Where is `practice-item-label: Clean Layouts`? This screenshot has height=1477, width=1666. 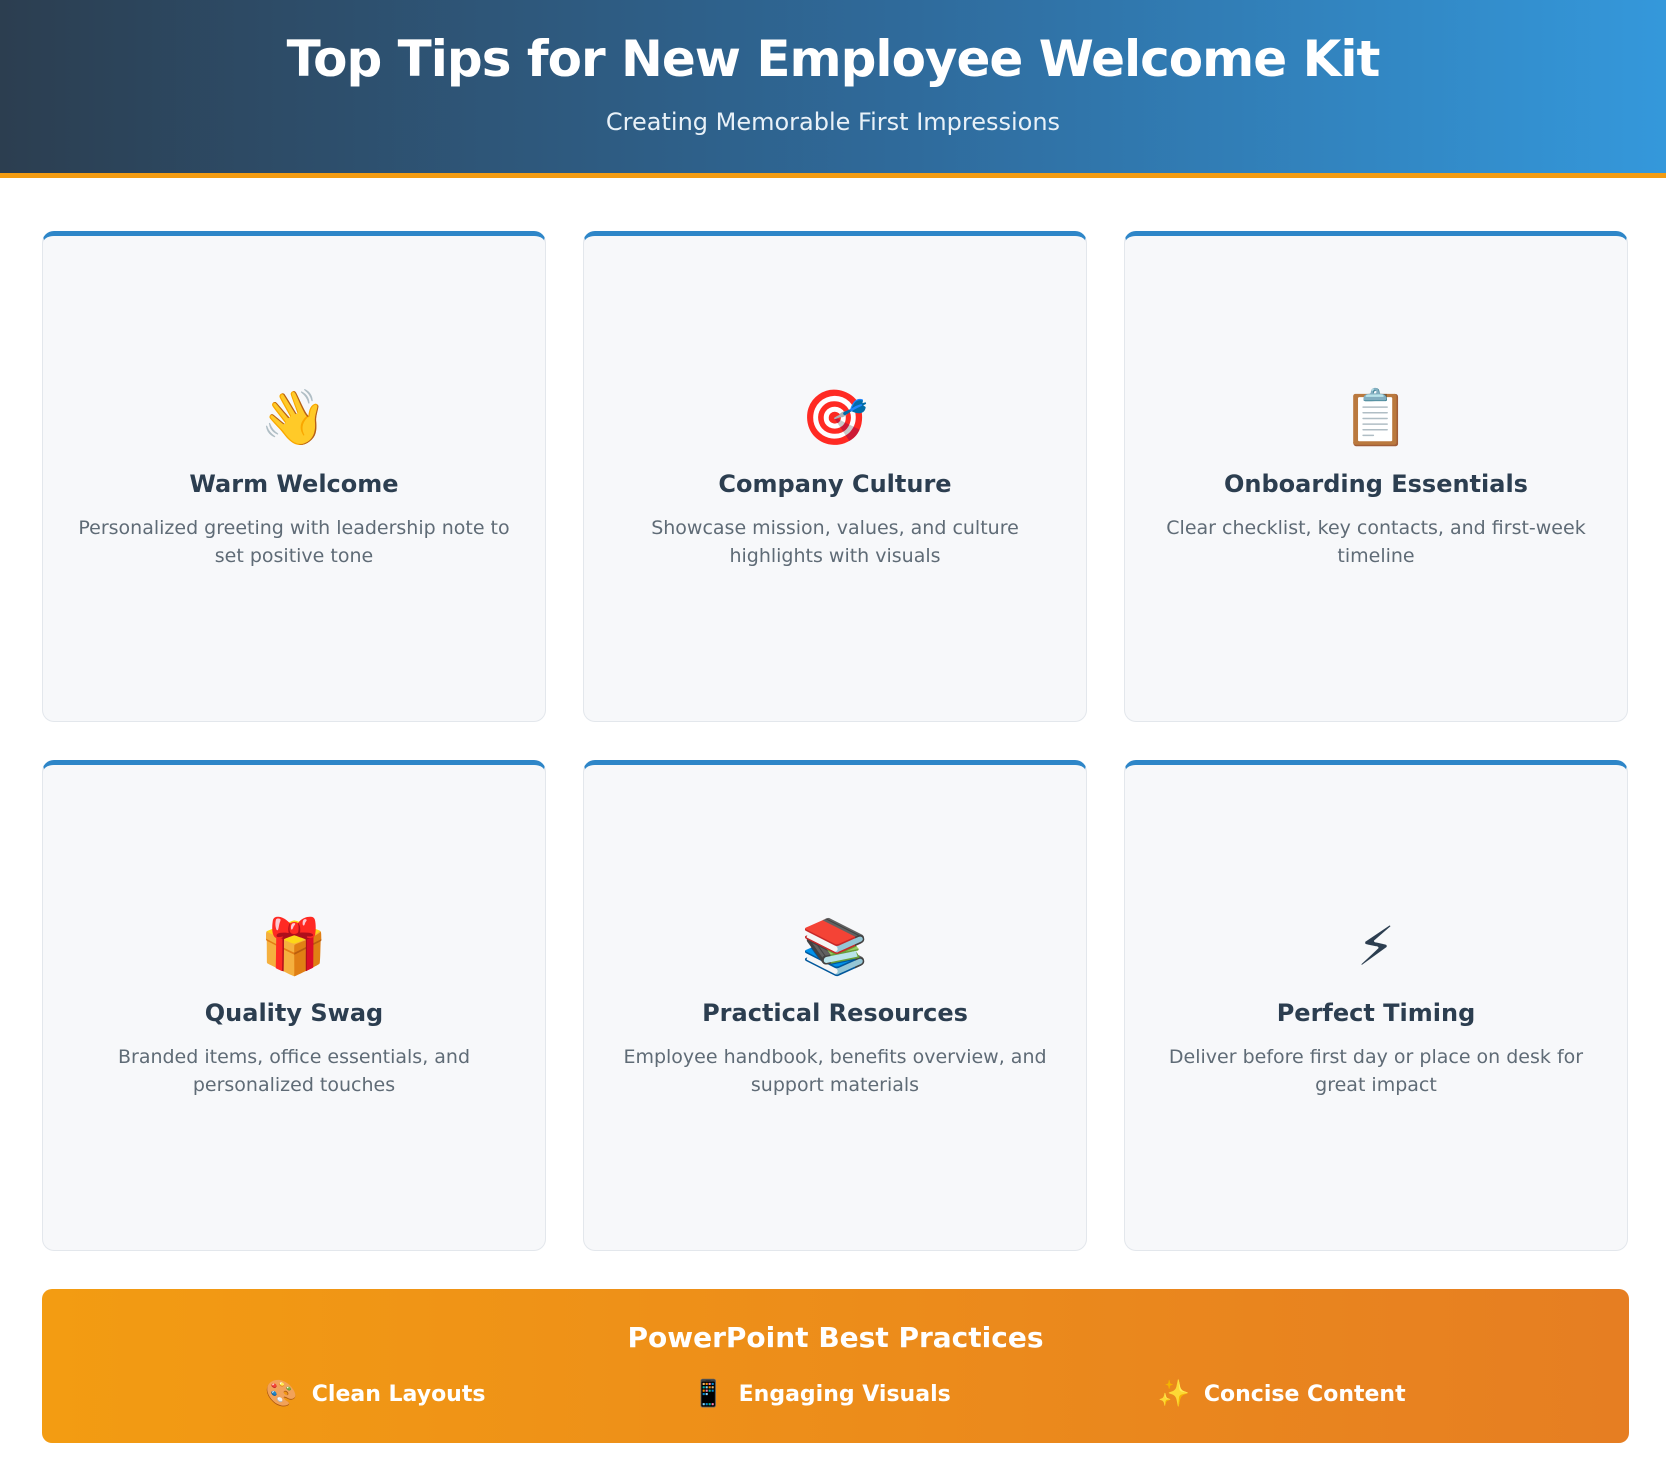
practice-item-label: Clean Layouts is located at coordinates (398, 1394).